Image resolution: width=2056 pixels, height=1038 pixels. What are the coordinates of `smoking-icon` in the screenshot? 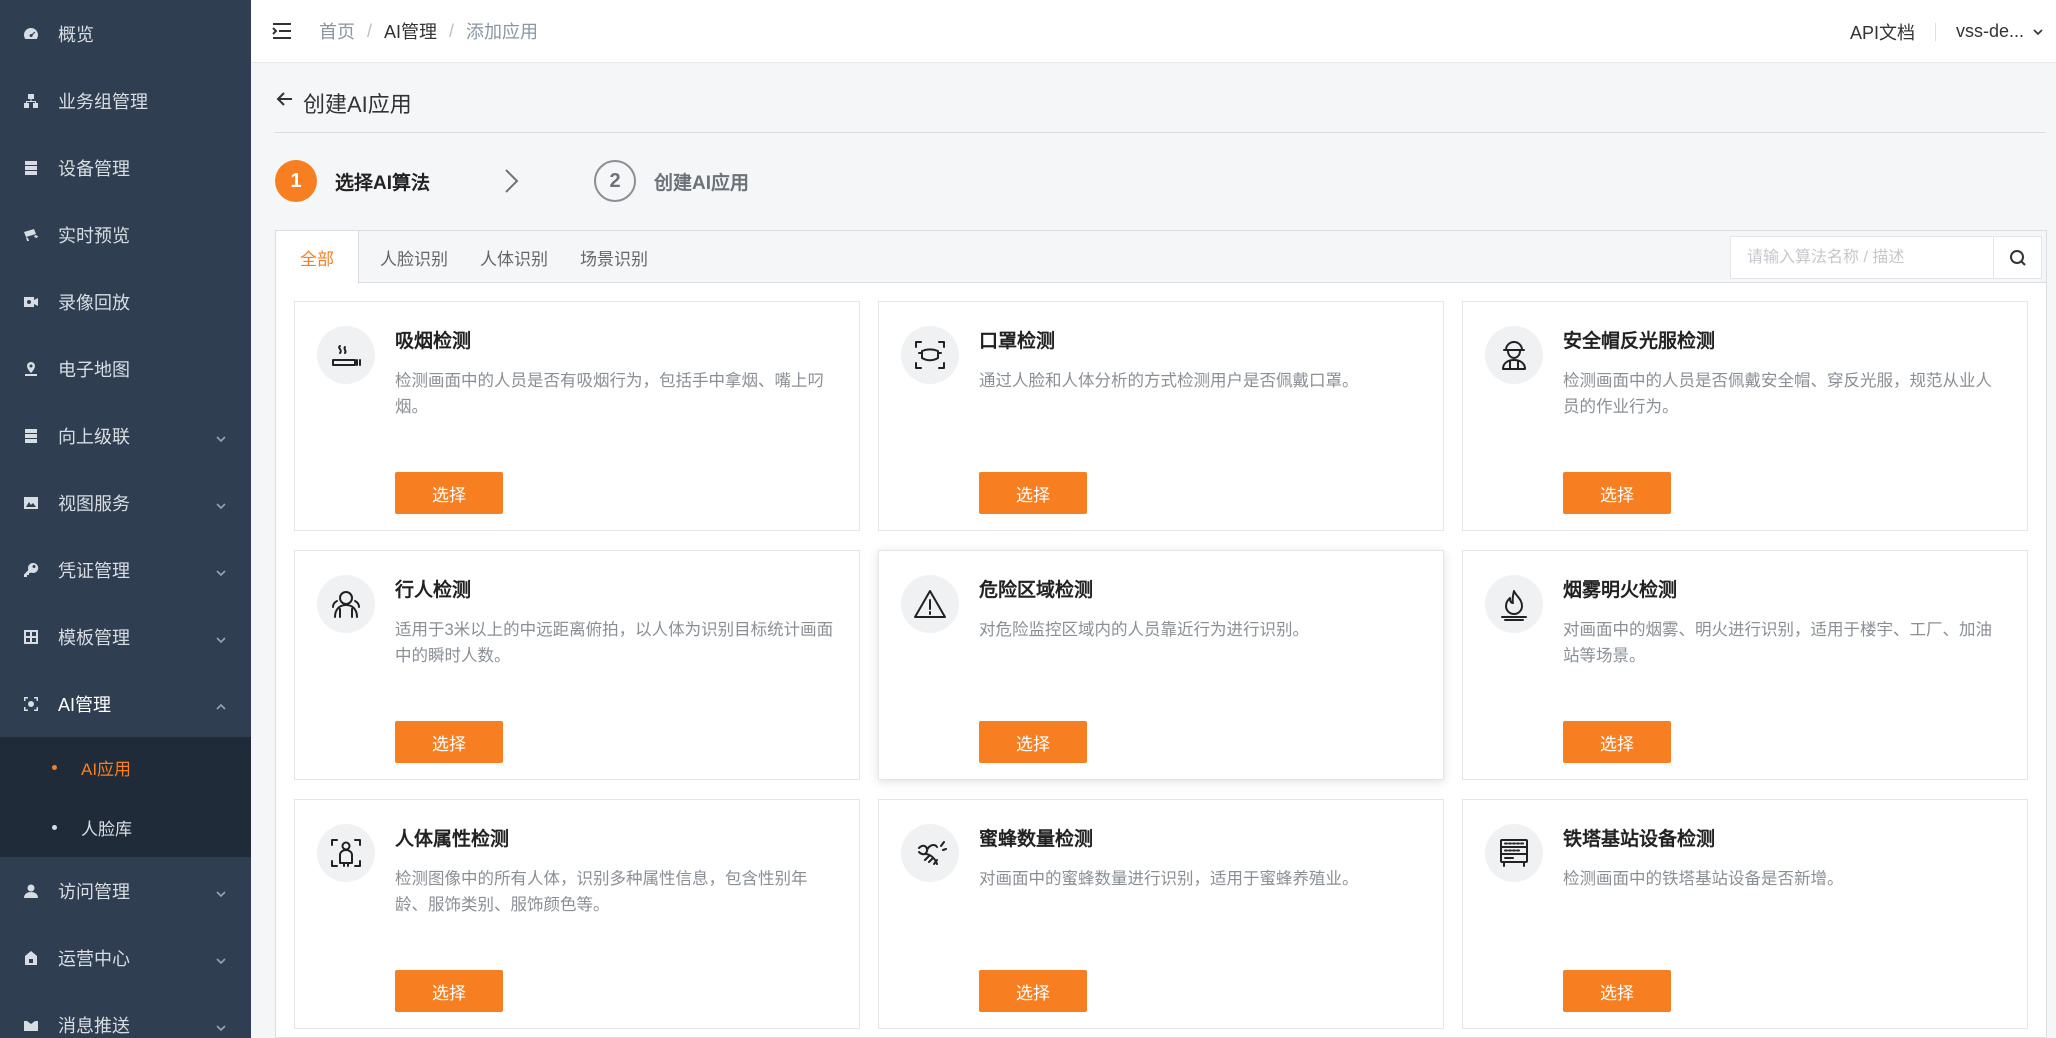 It's located at (346, 355).